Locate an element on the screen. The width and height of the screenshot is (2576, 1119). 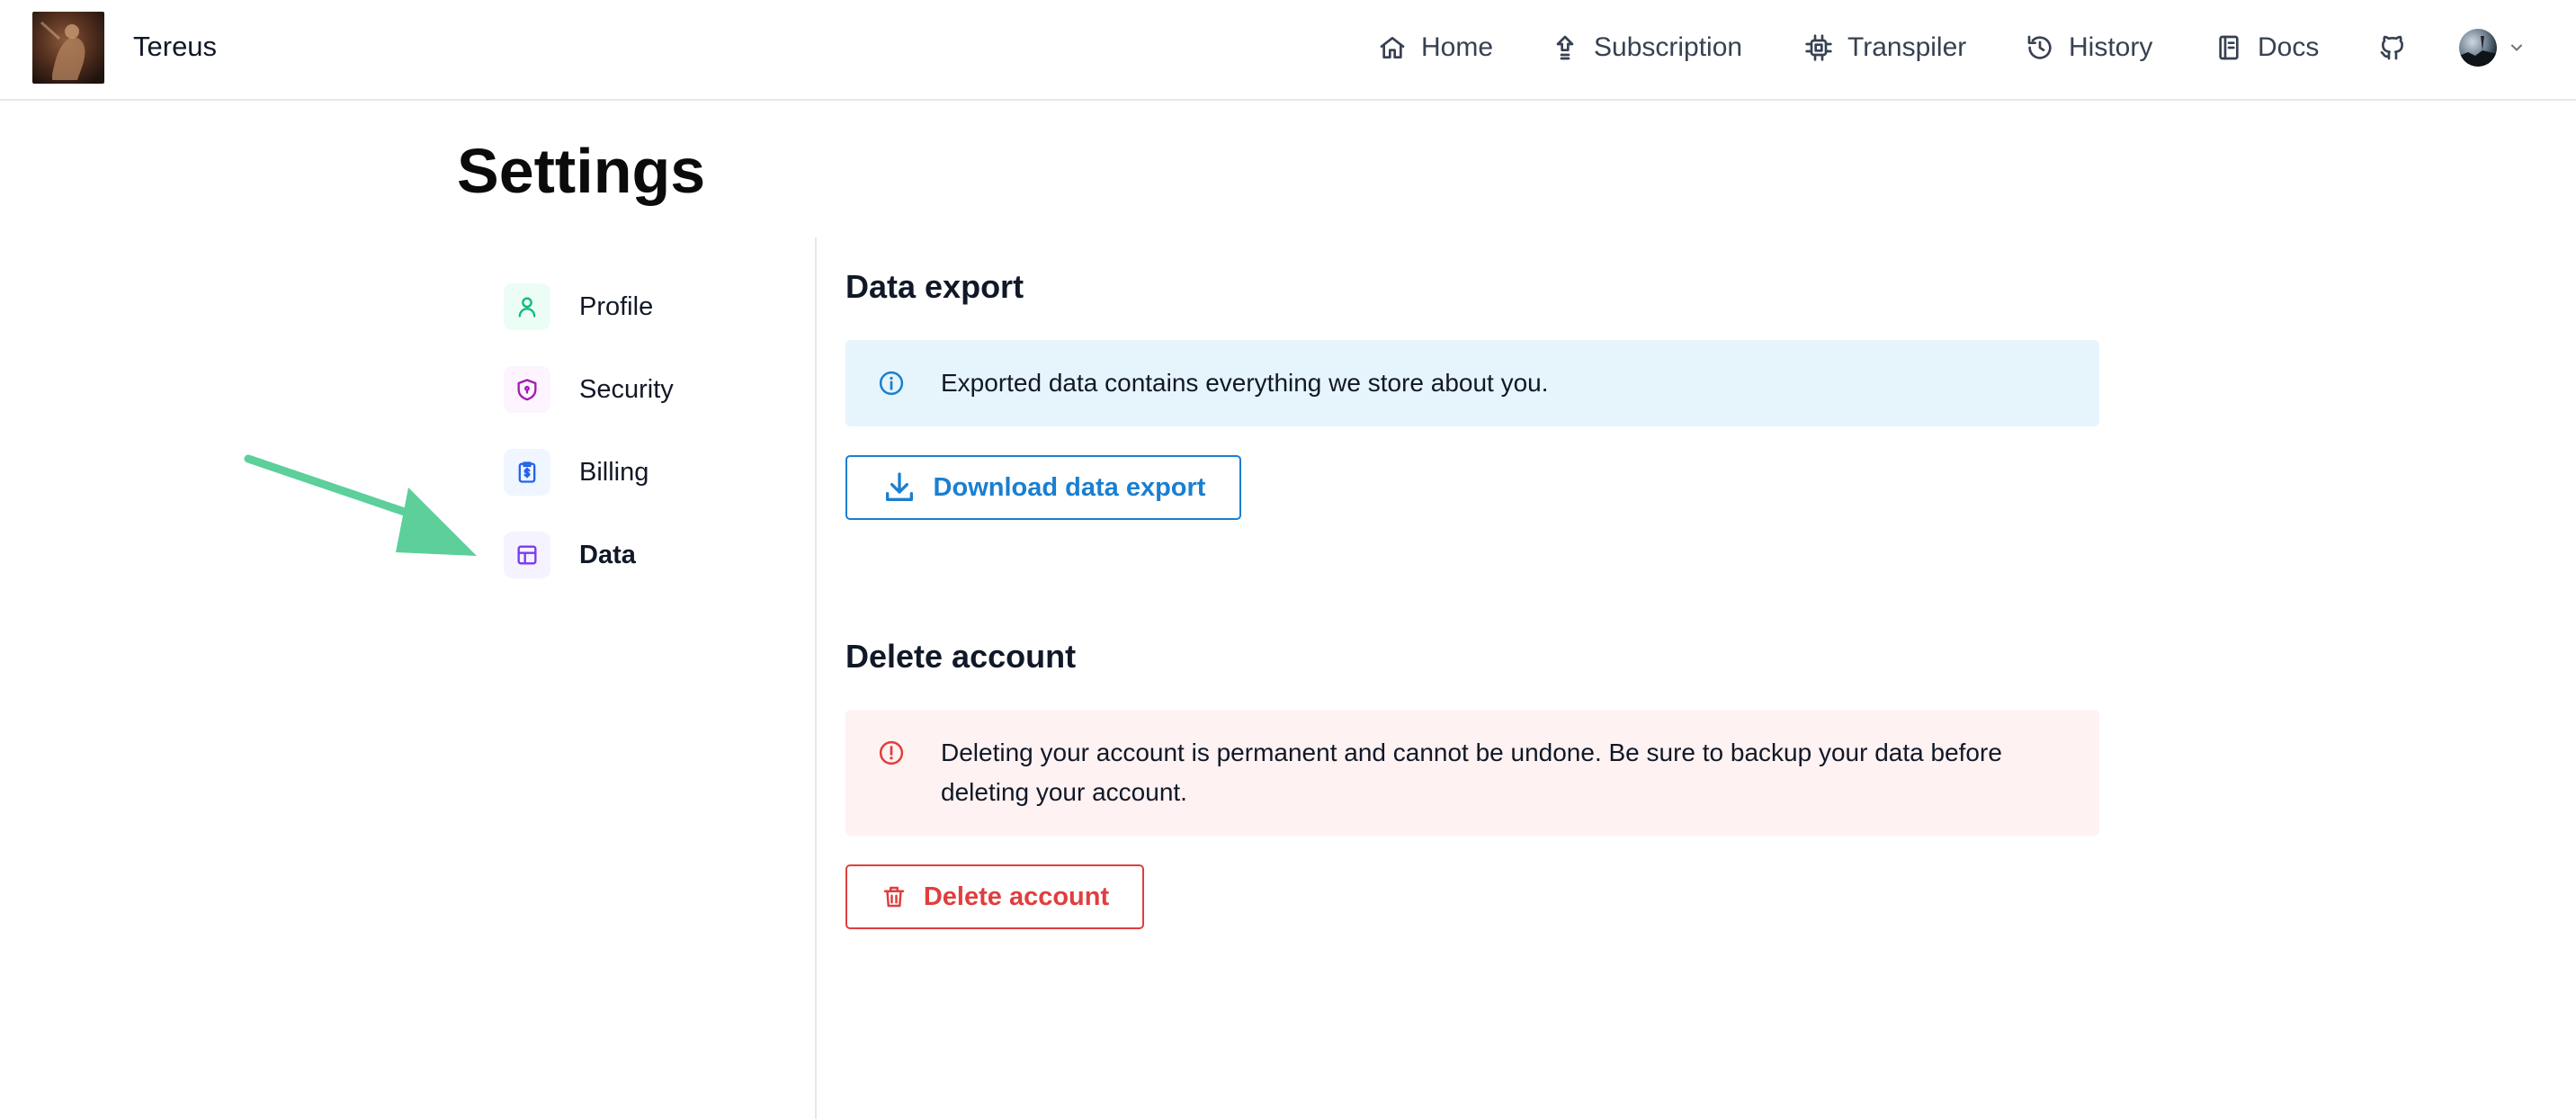
nav-docs-label: Docs is located at coordinates (2289, 47).